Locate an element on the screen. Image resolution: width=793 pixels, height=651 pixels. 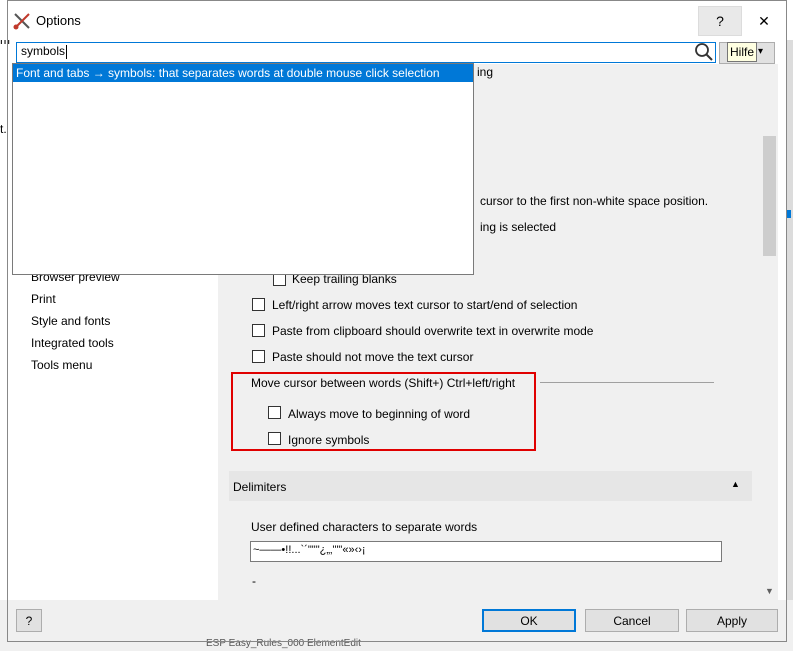
delimiters-title: Delimiters is located at coordinates (260, 487).